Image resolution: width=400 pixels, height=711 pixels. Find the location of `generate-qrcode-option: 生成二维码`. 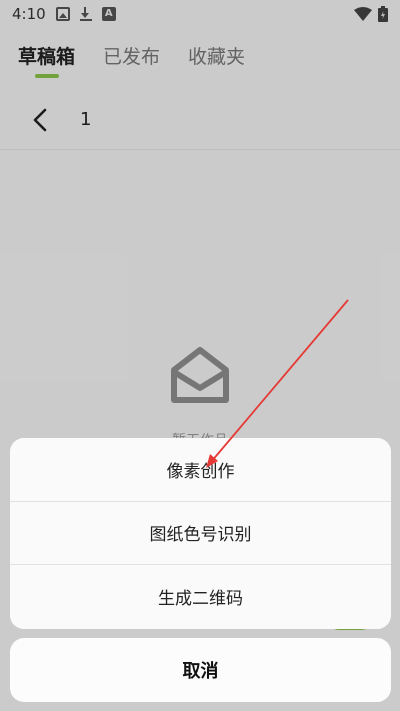

generate-qrcode-option: 生成二维码 is located at coordinates (200, 597).